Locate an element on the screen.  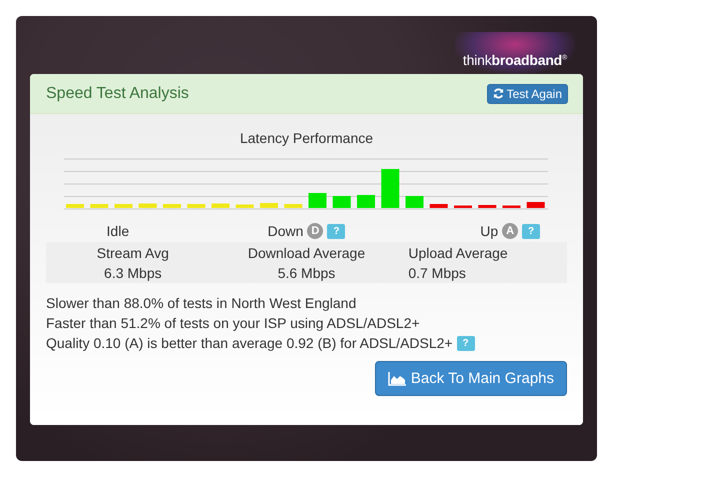
grade-badge: D is located at coordinates (315, 231).